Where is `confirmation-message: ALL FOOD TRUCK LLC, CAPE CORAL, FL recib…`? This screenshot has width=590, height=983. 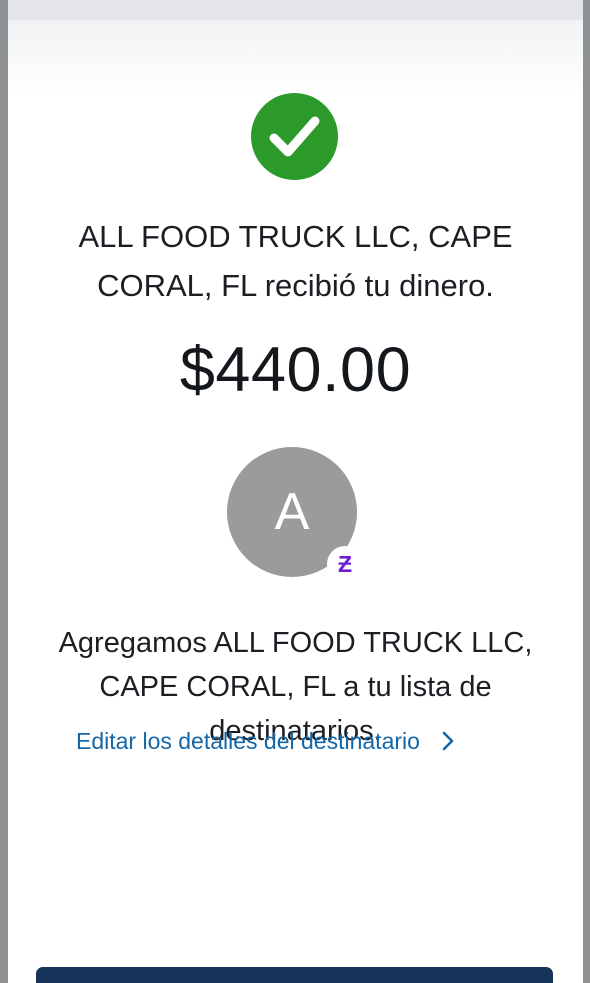 confirmation-message: ALL FOOD TRUCK LLC, CAPE CORAL, FL recib… is located at coordinates (295, 261).